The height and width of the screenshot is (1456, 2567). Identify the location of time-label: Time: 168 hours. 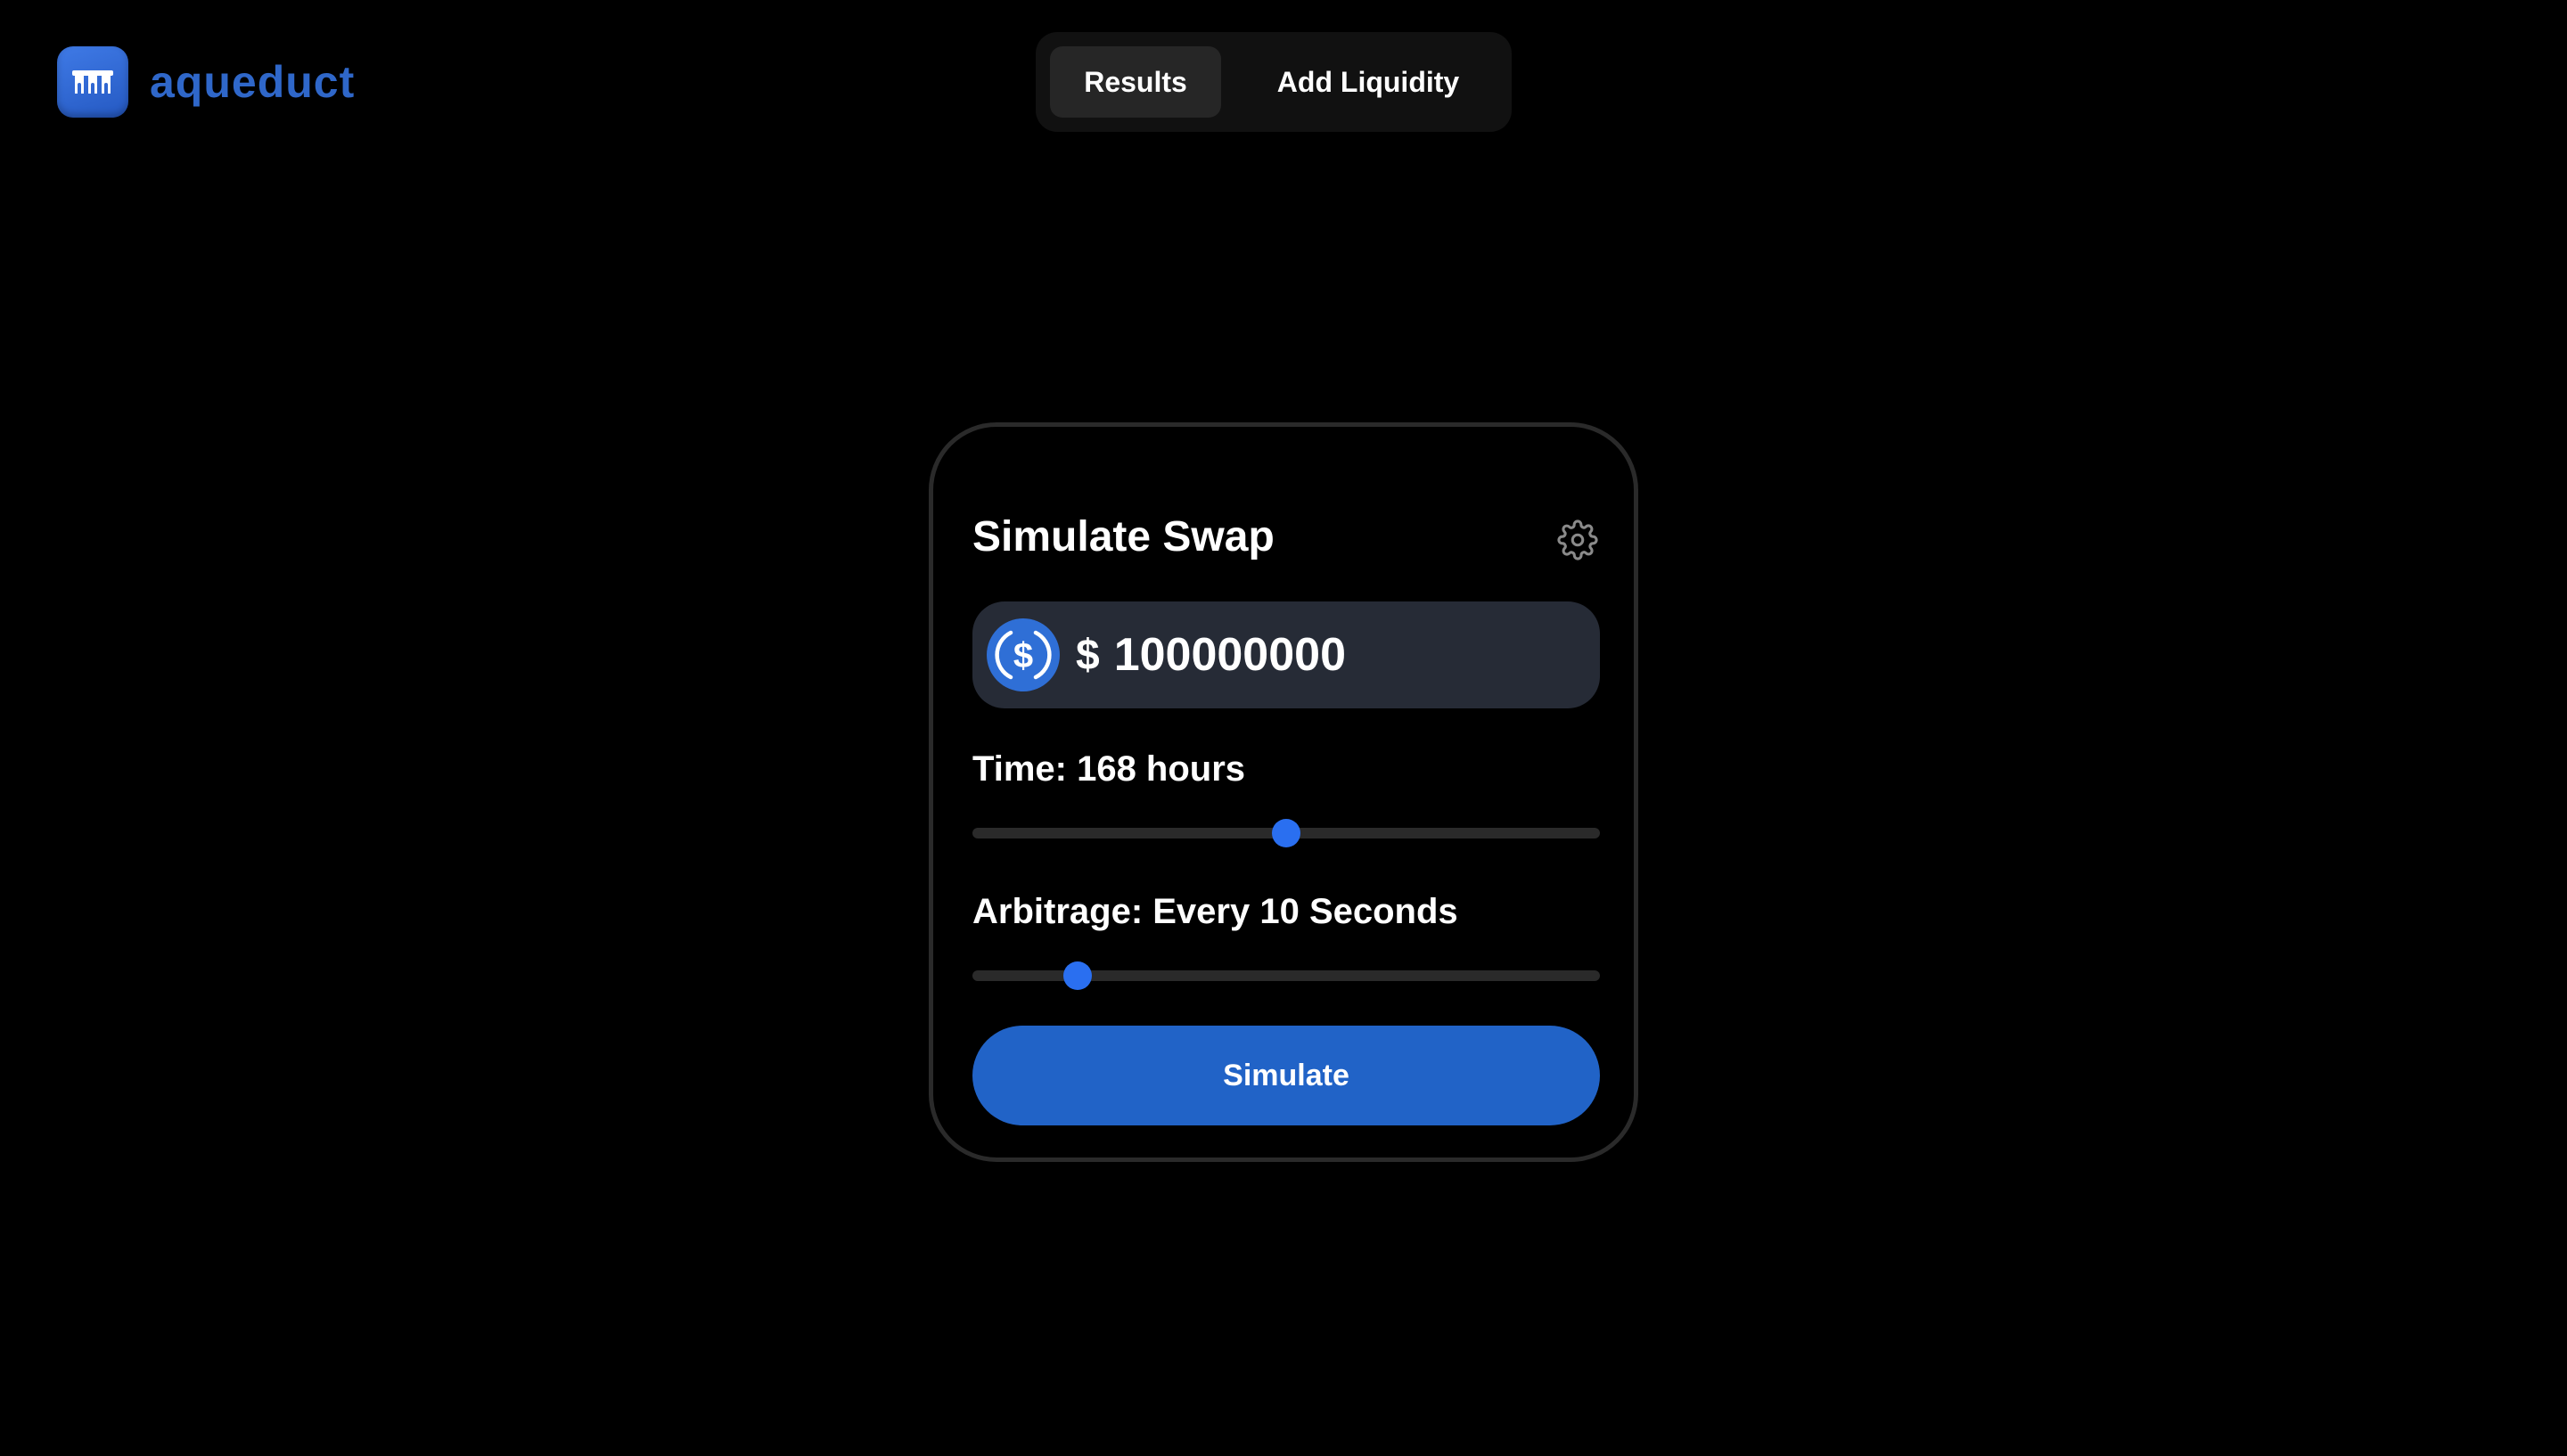
(1109, 769).